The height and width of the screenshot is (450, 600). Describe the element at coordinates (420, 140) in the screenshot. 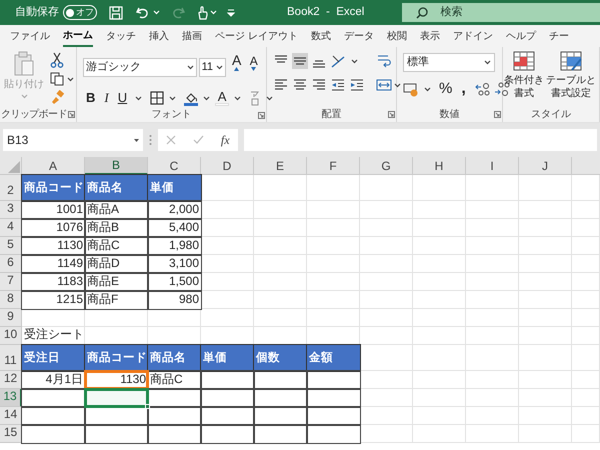

I see `formula-input-field` at that location.